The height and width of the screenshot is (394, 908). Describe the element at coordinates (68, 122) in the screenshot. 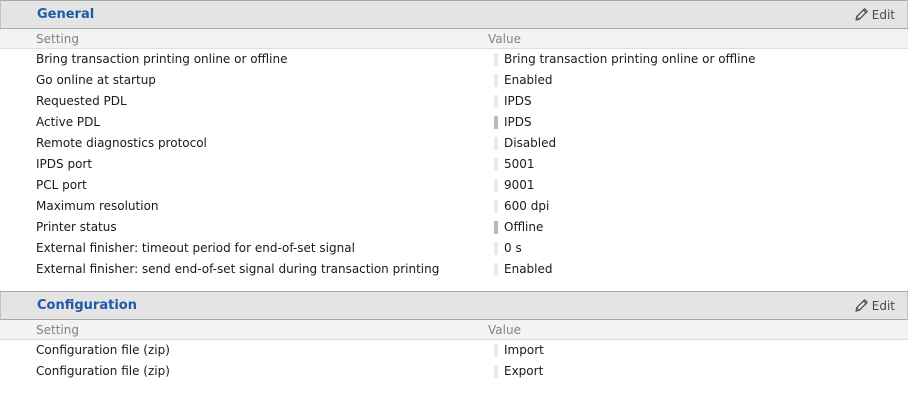

I see `setting-label: Active PDL` at that location.